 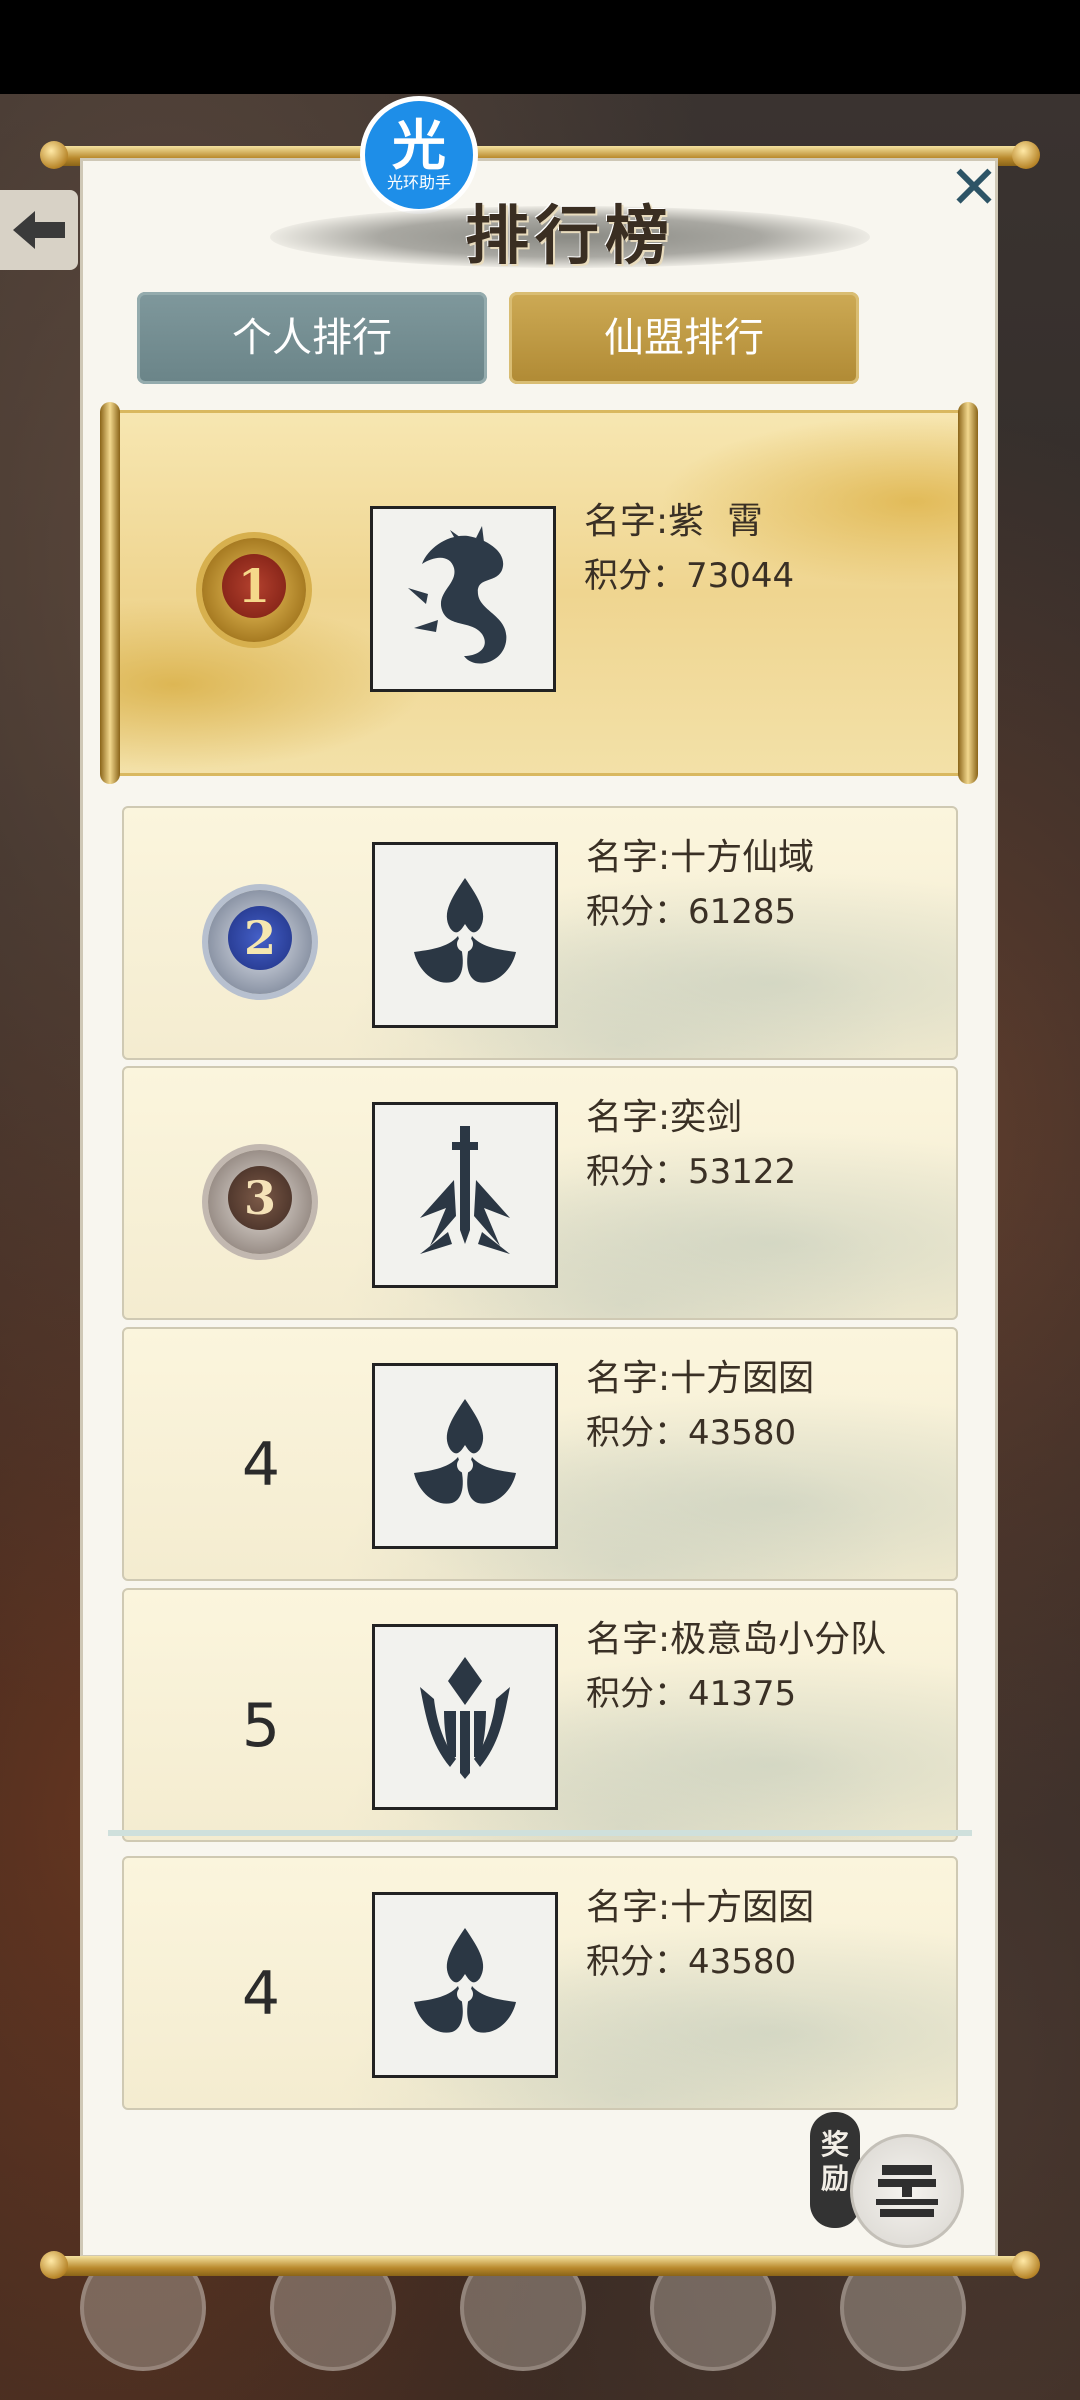 I want to click on guild-name: 名字:紫 霄, so click(x=674, y=521).